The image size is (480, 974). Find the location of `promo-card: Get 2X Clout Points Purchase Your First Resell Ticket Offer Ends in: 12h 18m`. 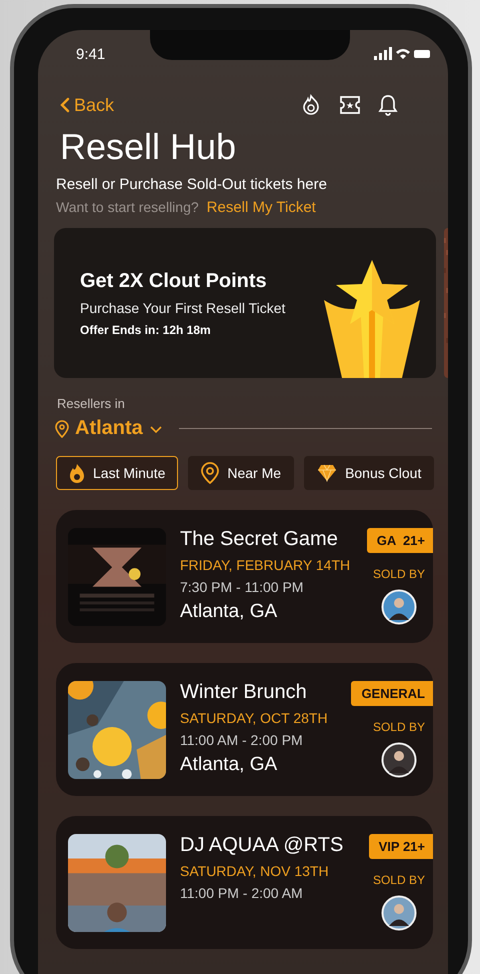

promo-card: Get 2X Clout Points Purchase Your First Resell Ticket Offer Ends in: 12h 18m is located at coordinates (245, 303).